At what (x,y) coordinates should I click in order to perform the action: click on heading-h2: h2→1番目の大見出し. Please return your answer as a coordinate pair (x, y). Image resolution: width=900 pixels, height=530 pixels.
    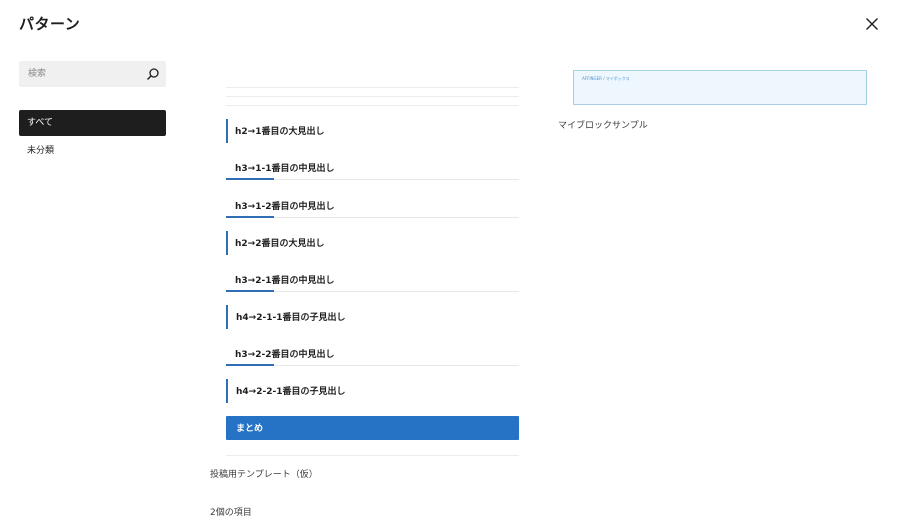
    Looking at the image, I should click on (372, 131).